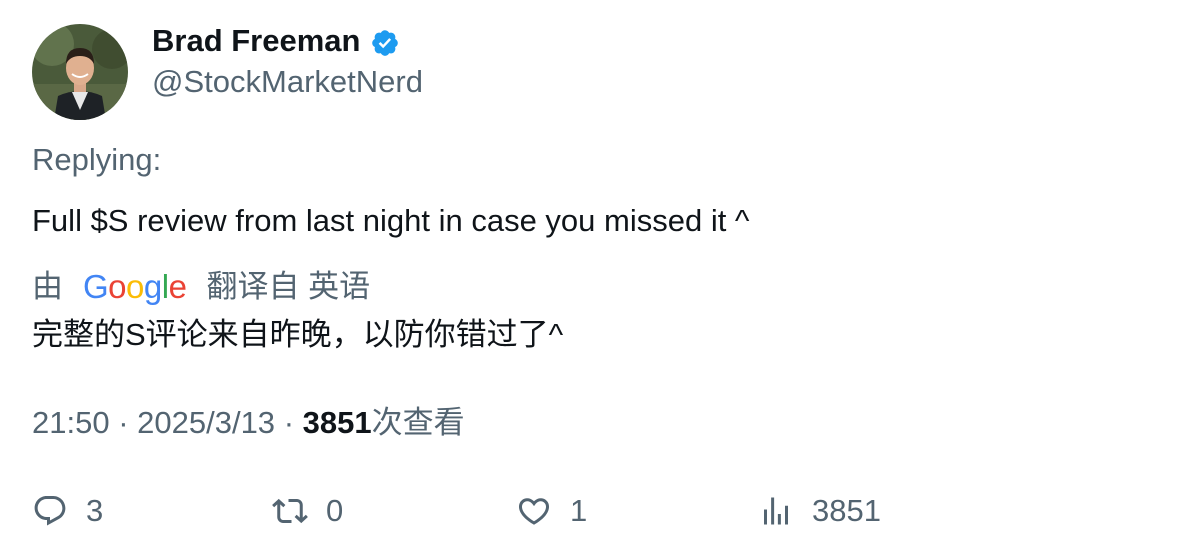 This screenshot has width=1196, height=558. Describe the element at coordinates (71, 422) in the screenshot. I see `tweet-time: 21:50` at that location.